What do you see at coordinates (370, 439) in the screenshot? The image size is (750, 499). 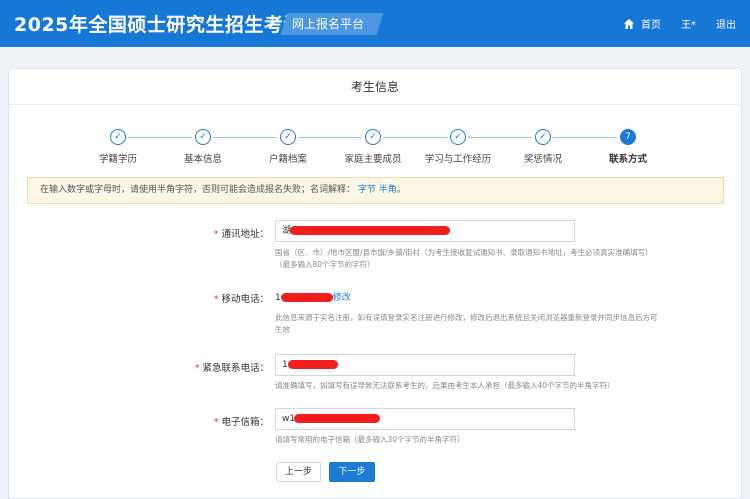 I see `email-hint: 请填写常用的电子信箱（最多输入30个字节的半角字符）` at bounding box center [370, 439].